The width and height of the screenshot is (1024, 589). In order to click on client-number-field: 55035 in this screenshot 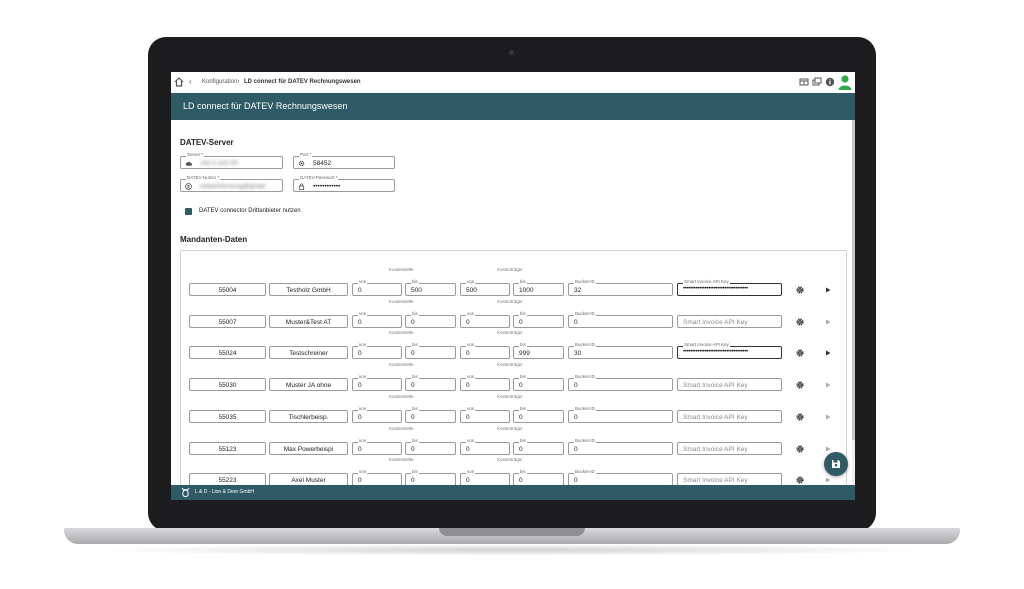, I will do `click(227, 416)`.